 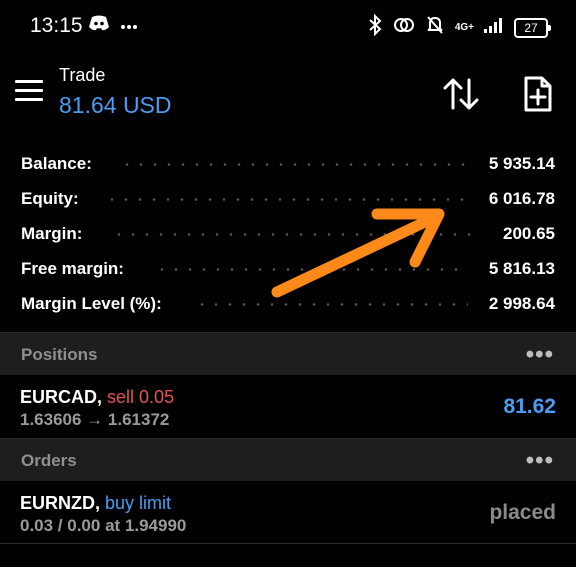 I want to click on status-bar: 13:15 4G+ 27, so click(x=288, y=26).